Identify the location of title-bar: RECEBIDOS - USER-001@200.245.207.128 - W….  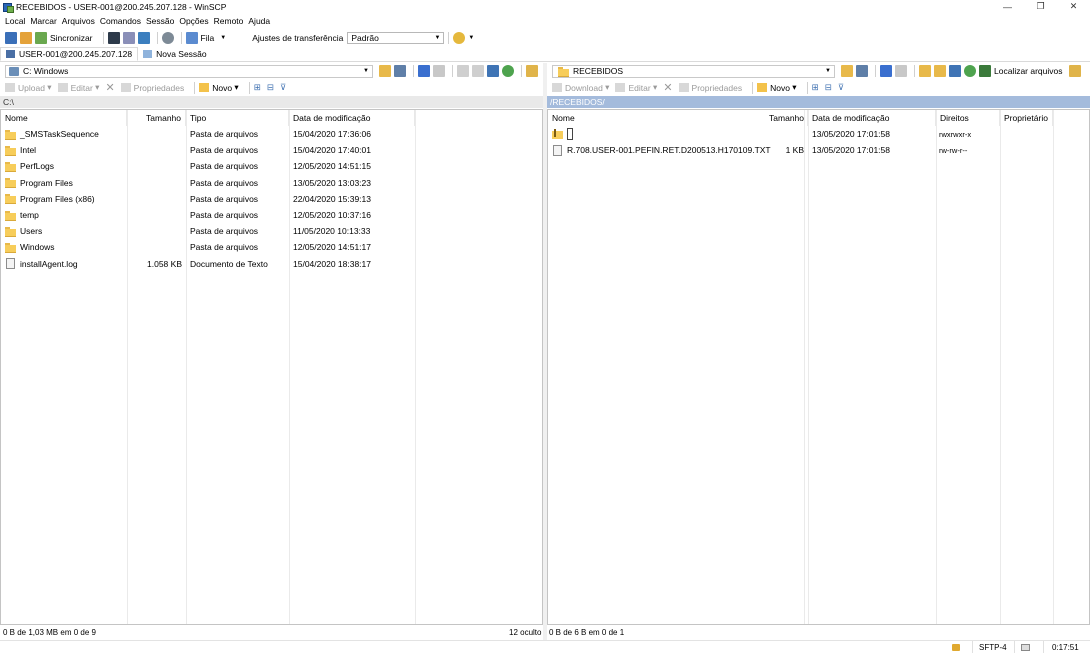
(545, 6).